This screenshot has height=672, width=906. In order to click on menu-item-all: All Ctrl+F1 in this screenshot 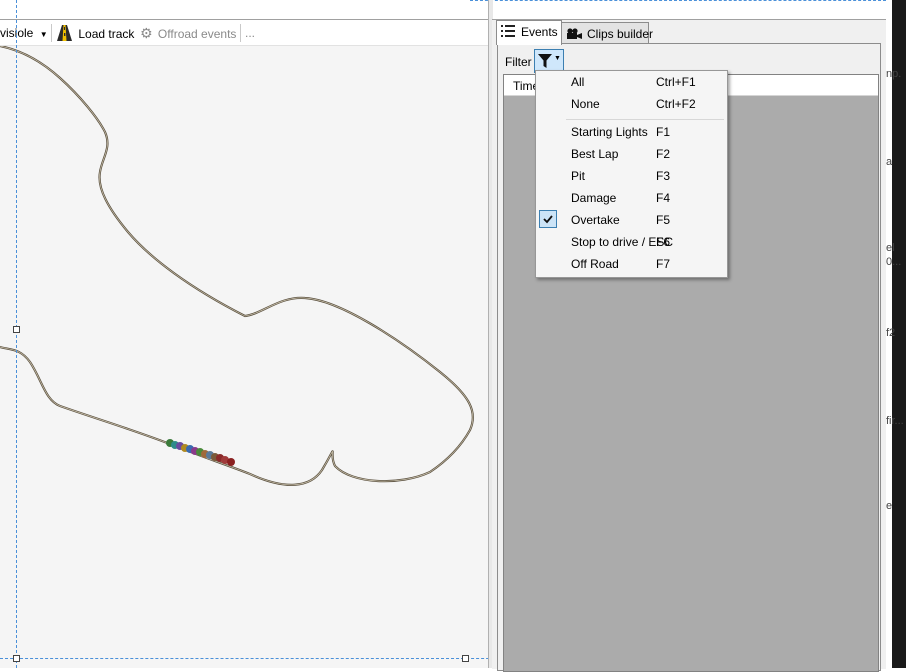, I will do `click(631, 82)`.